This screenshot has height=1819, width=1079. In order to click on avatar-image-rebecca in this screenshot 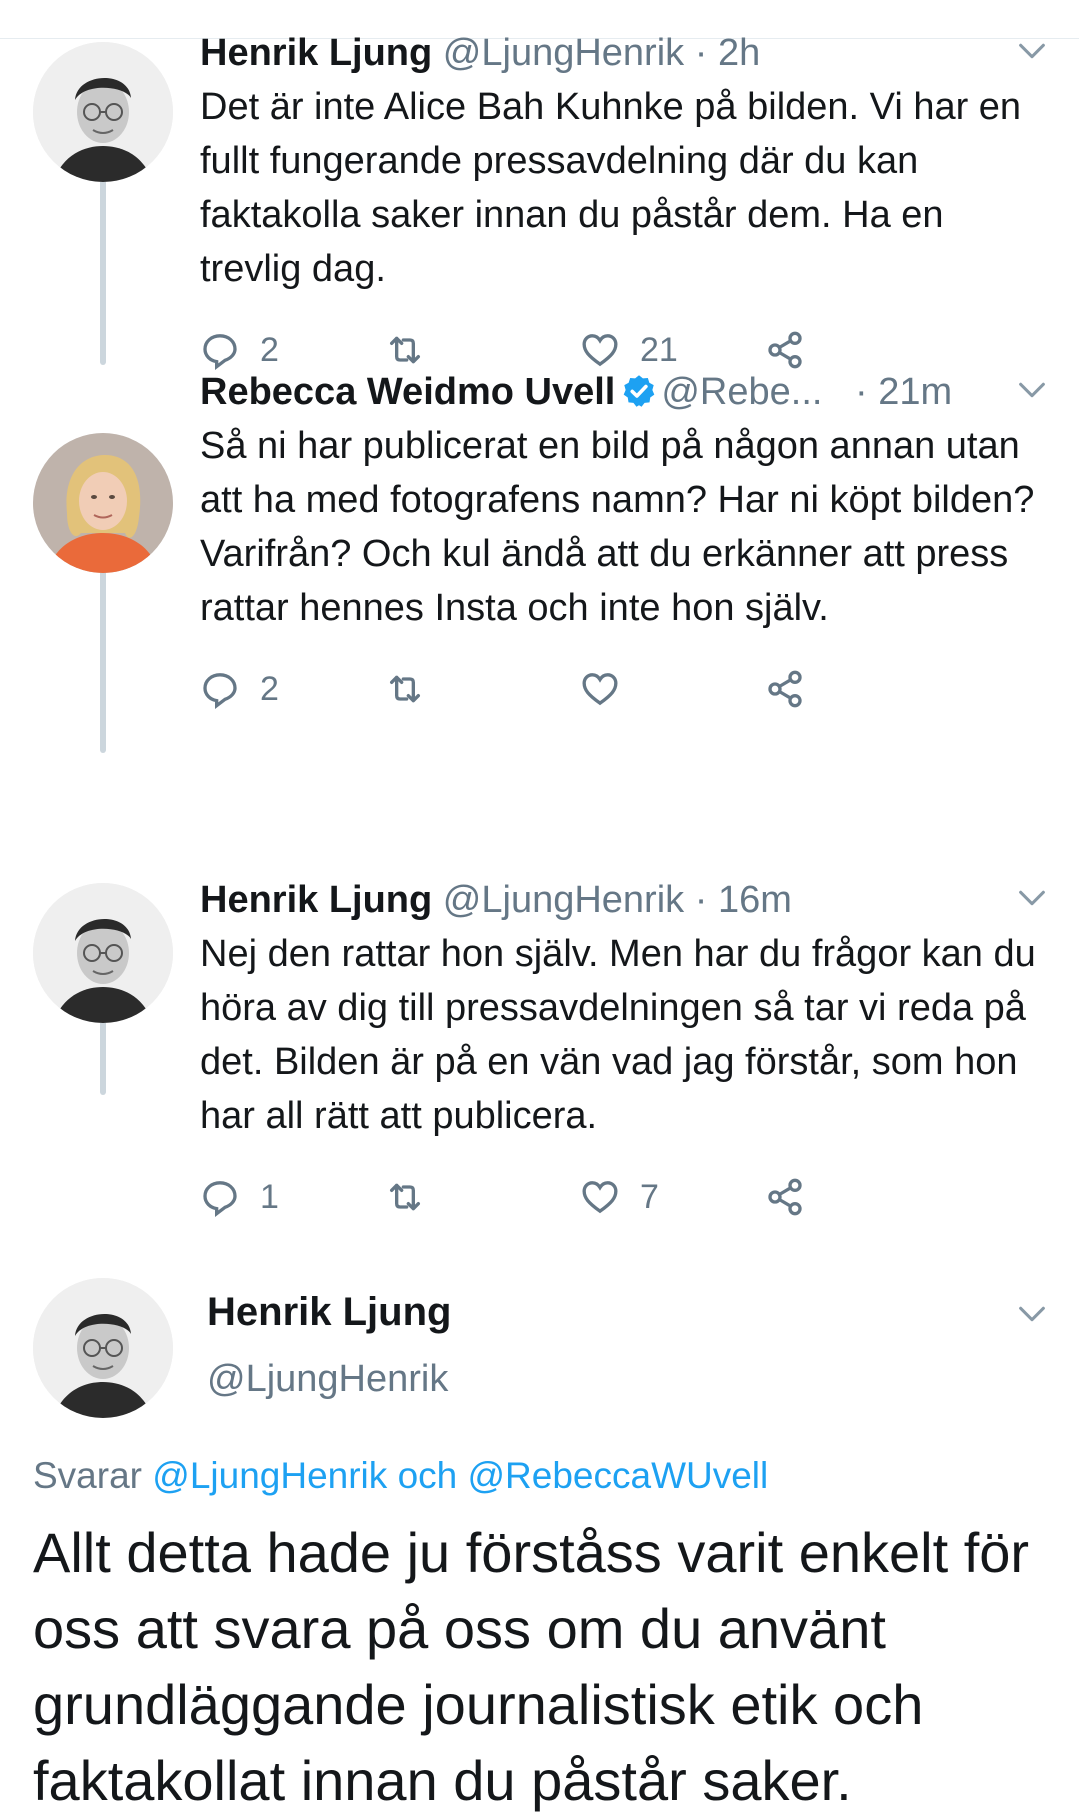, I will do `click(103, 503)`.